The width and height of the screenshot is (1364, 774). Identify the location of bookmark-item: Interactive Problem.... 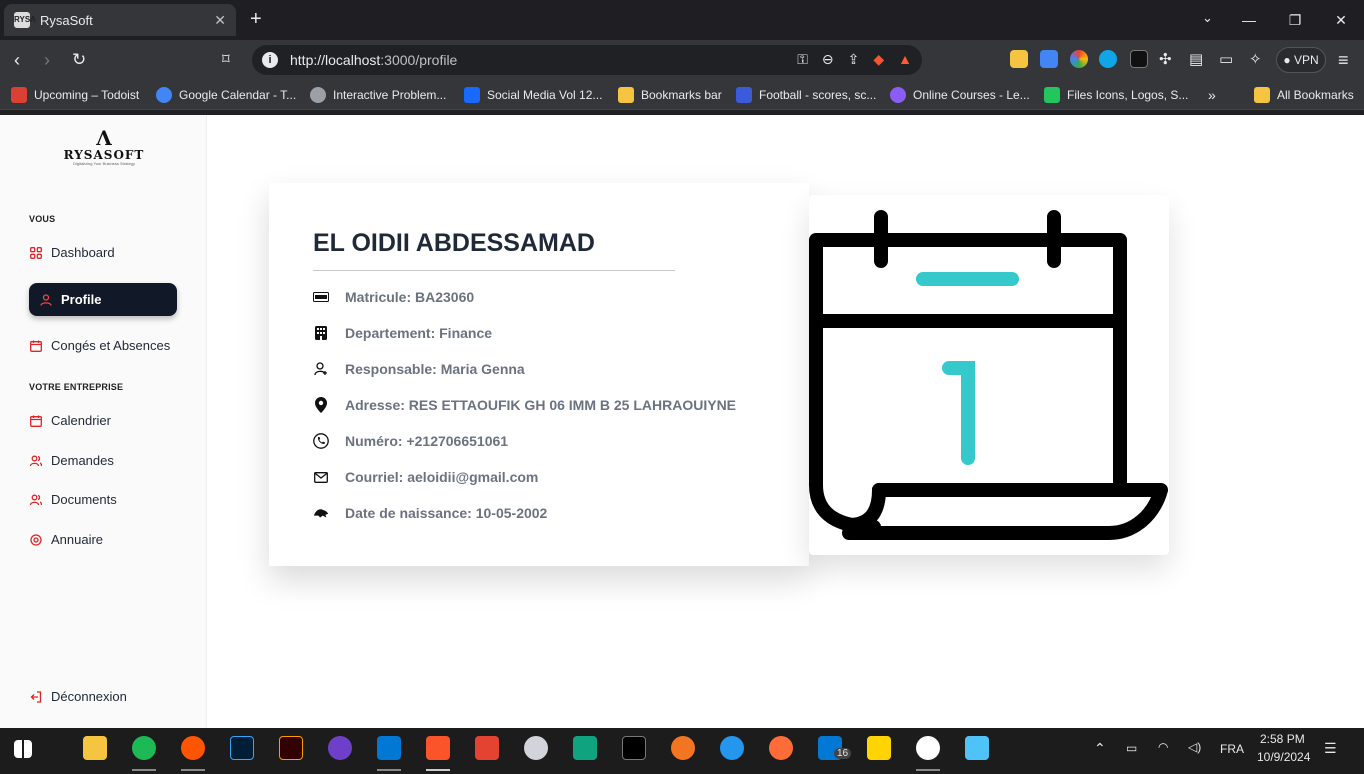
(378, 95).